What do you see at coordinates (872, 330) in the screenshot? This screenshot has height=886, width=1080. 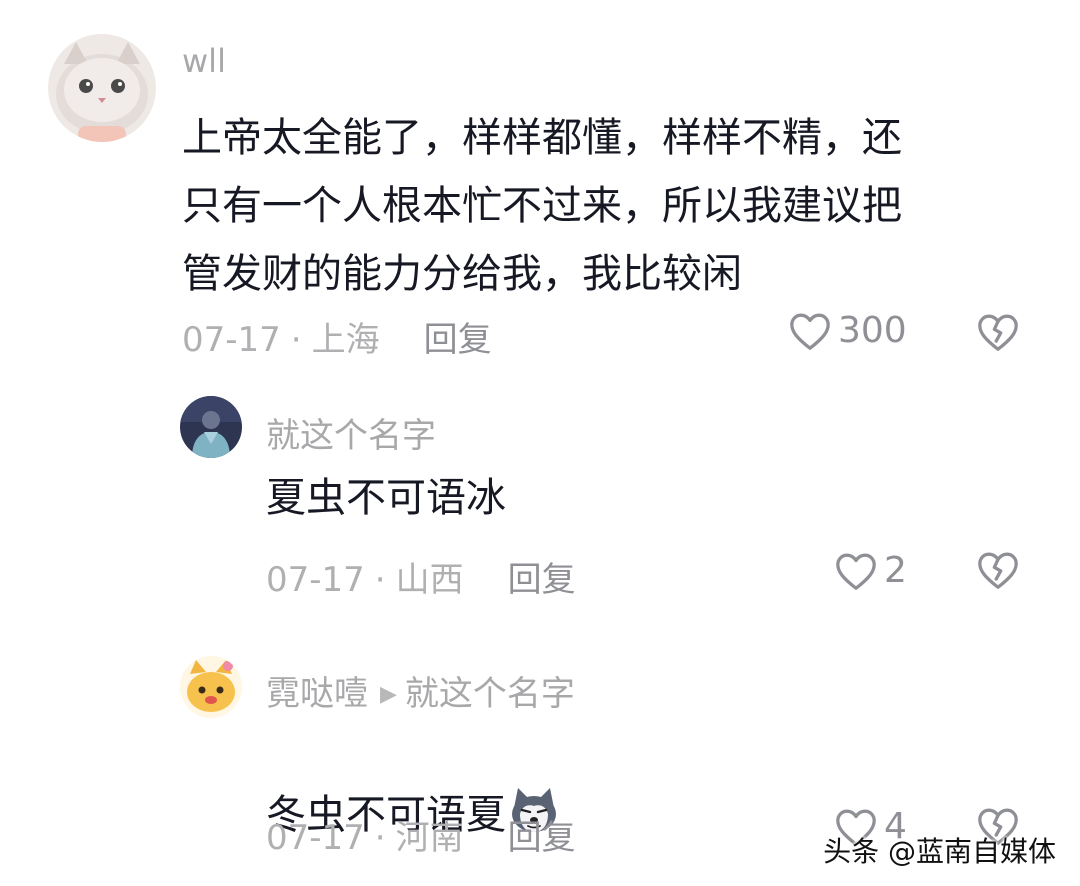 I see `like-count: 300` at bounding box center [872, 330].